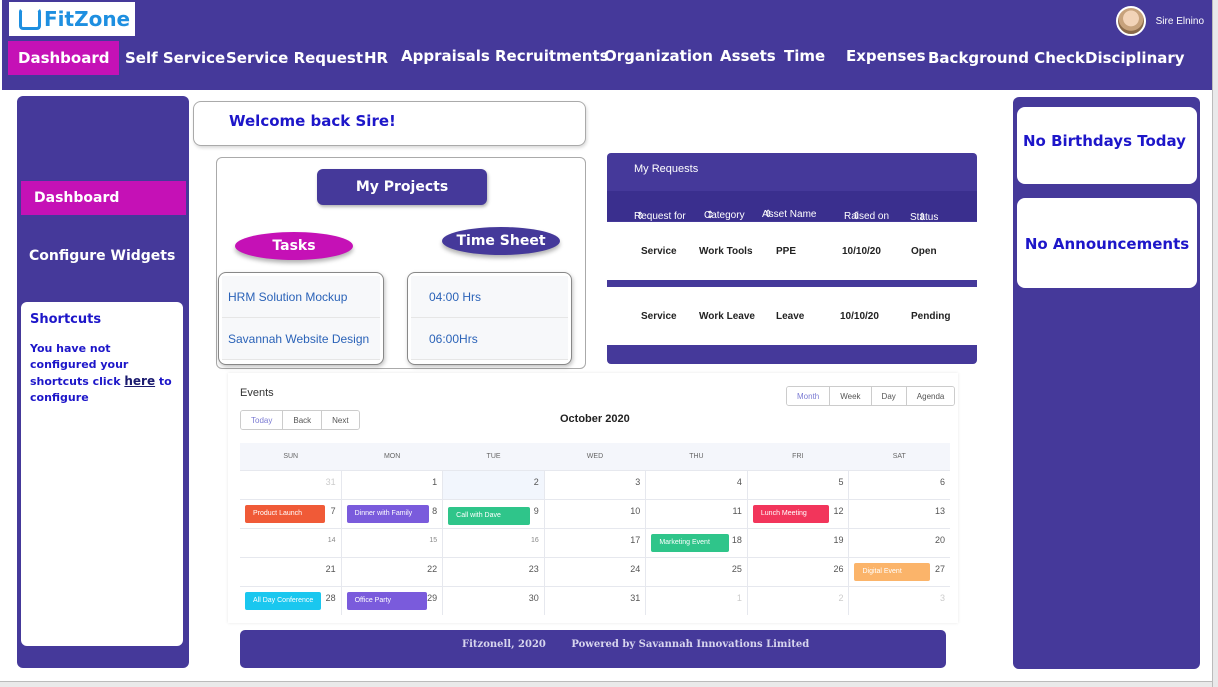 This screenshot has width=1218, height=687. Describe the element at coordinates (697, 514) in the screenshot. I see `calendar-day-cell: 11` at that location.